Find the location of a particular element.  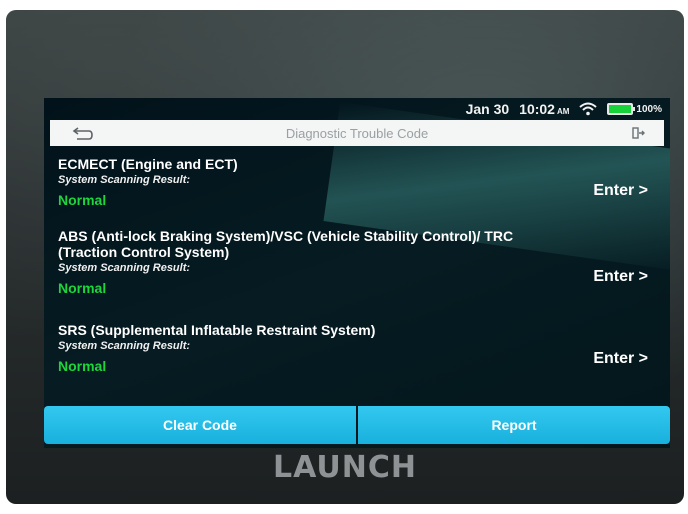

status-time: 10:02 AM is located at coordinates (544, 109).